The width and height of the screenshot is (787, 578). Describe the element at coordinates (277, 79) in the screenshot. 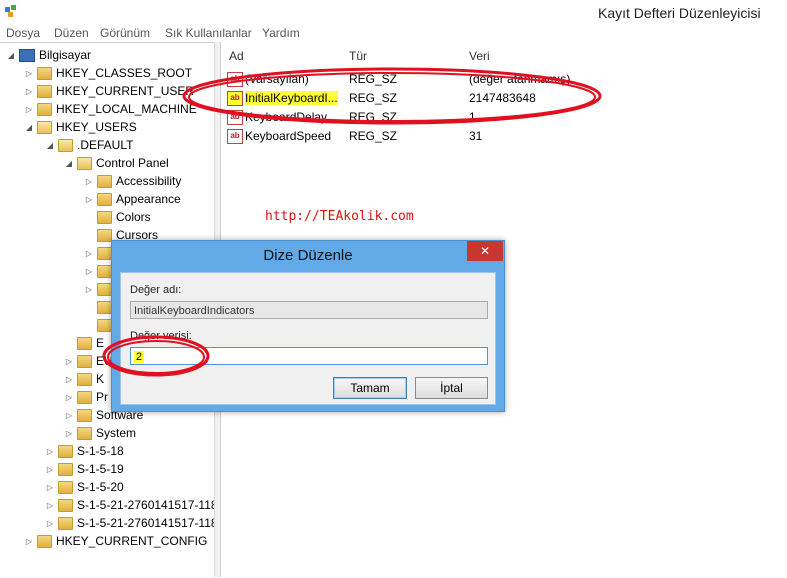

I see `value-name: (Varsayılan)` at that location.